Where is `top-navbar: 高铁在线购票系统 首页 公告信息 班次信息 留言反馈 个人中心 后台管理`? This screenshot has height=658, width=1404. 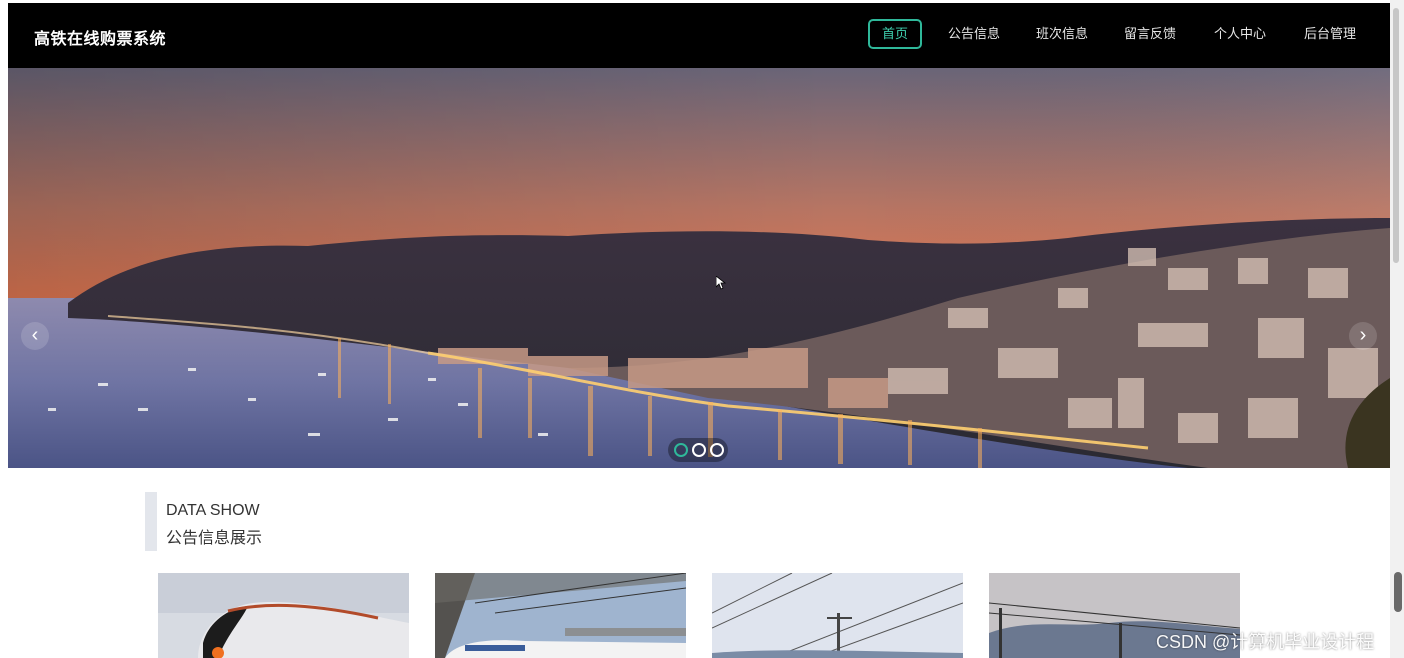 top-navbar: 高铁在线购票系统 首页 公告信息 班次信息 留言反馈 个人中心 后台管理 is located at coordinates (699, 35).